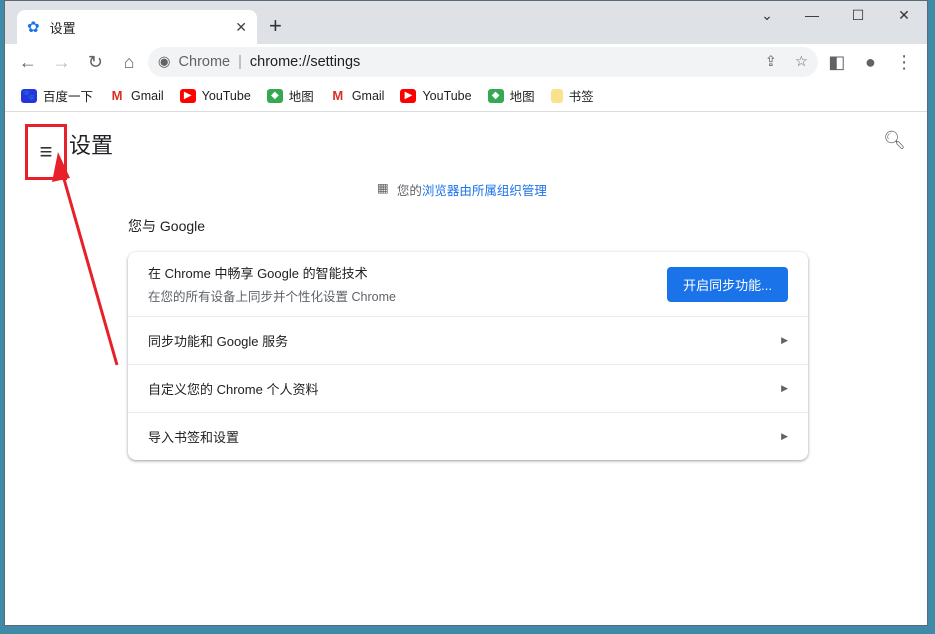  I want to click on annotation-arrow, so click(85, 259).